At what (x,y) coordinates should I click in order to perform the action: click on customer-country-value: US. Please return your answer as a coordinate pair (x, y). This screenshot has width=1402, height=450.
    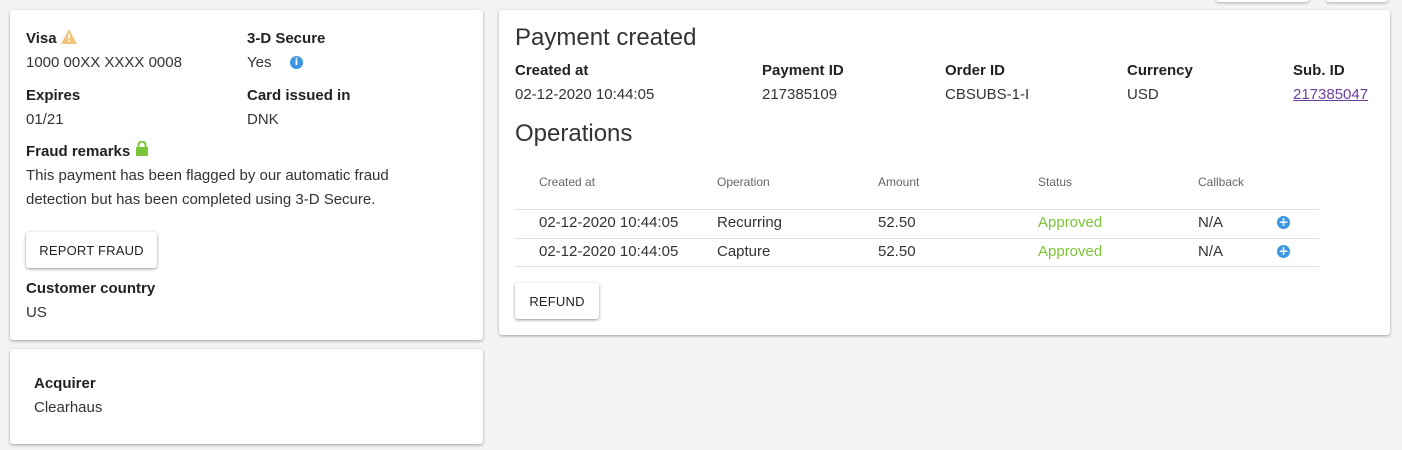
    Looking at the image, I should click on (36, 312).